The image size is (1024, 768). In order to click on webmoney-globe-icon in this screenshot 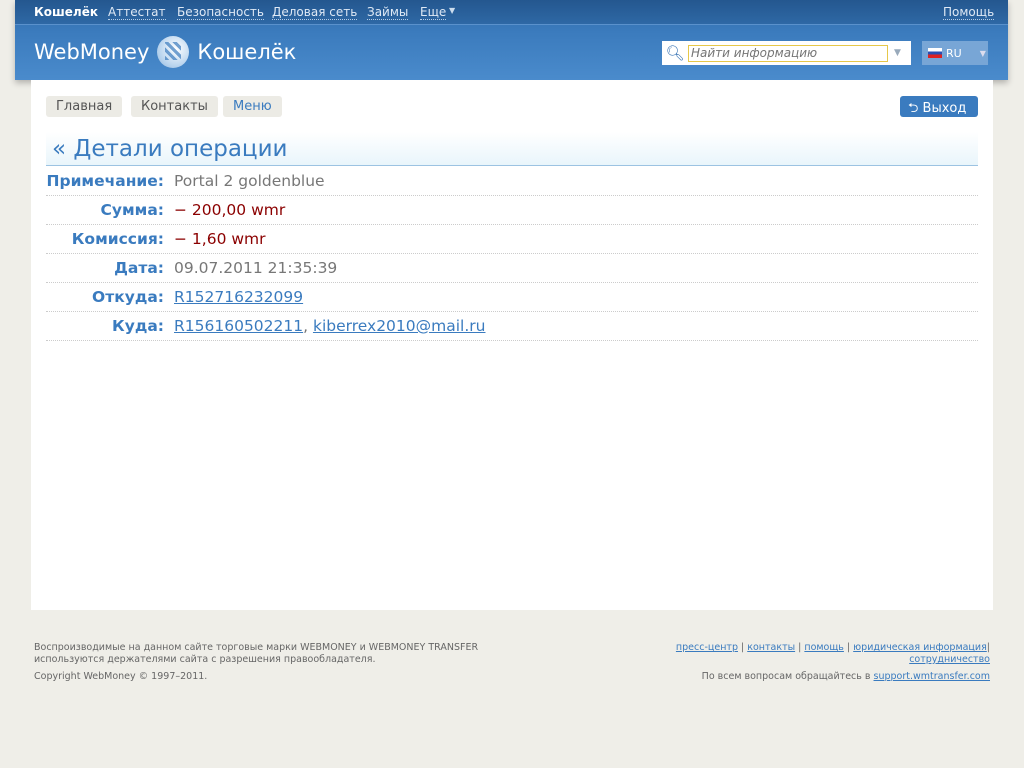, I will do `click(173, 52)`.